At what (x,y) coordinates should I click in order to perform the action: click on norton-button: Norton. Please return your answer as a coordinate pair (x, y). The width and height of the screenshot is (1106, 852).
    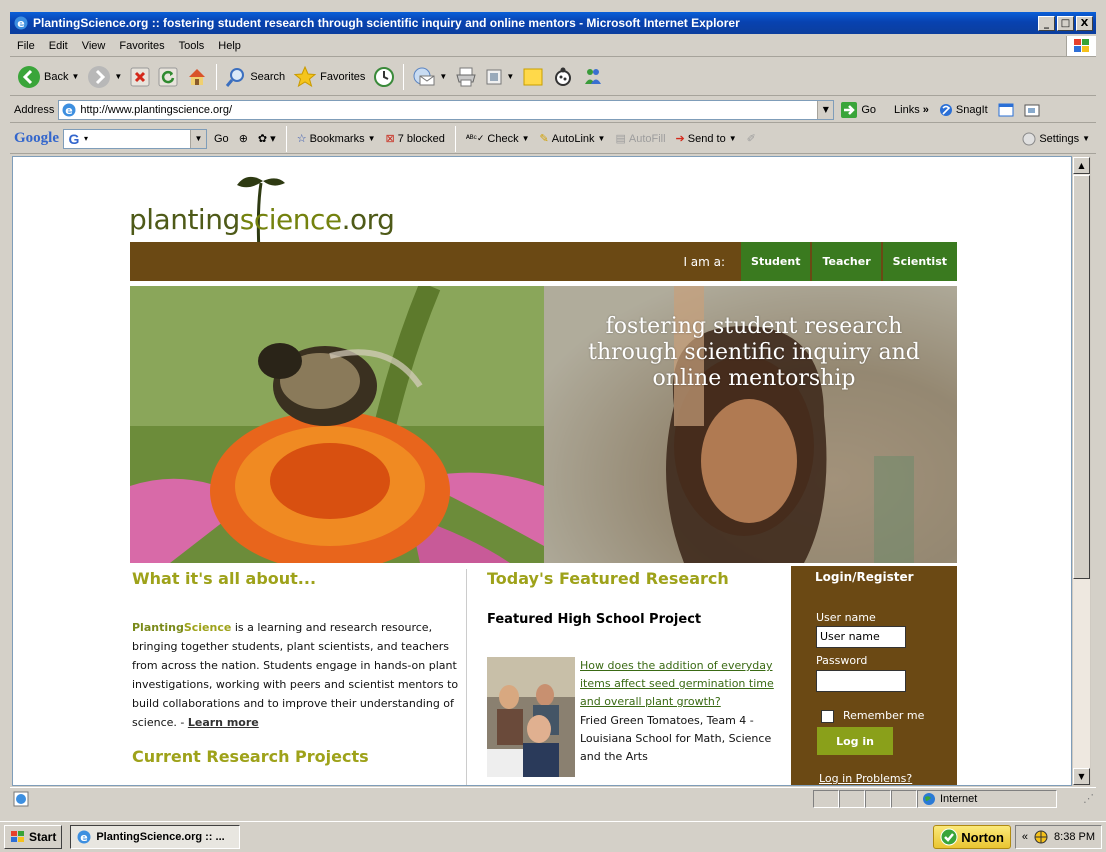
    Looking at the image, I should click on (972, 837).